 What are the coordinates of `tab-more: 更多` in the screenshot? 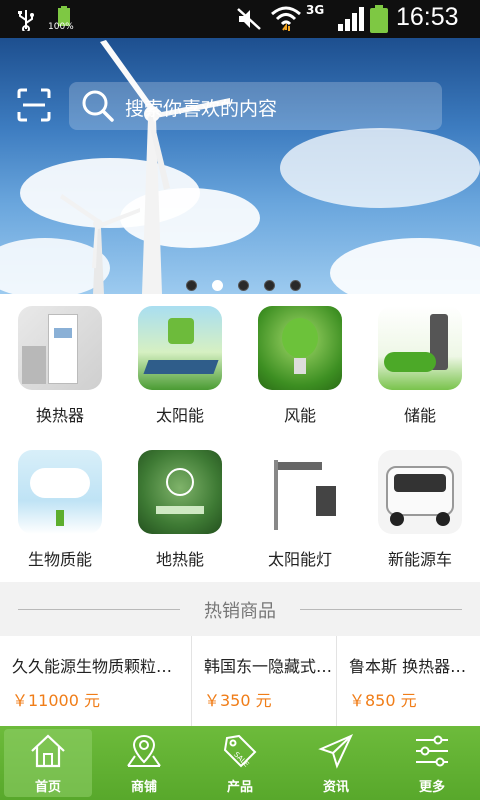 It's located at (432, 763).